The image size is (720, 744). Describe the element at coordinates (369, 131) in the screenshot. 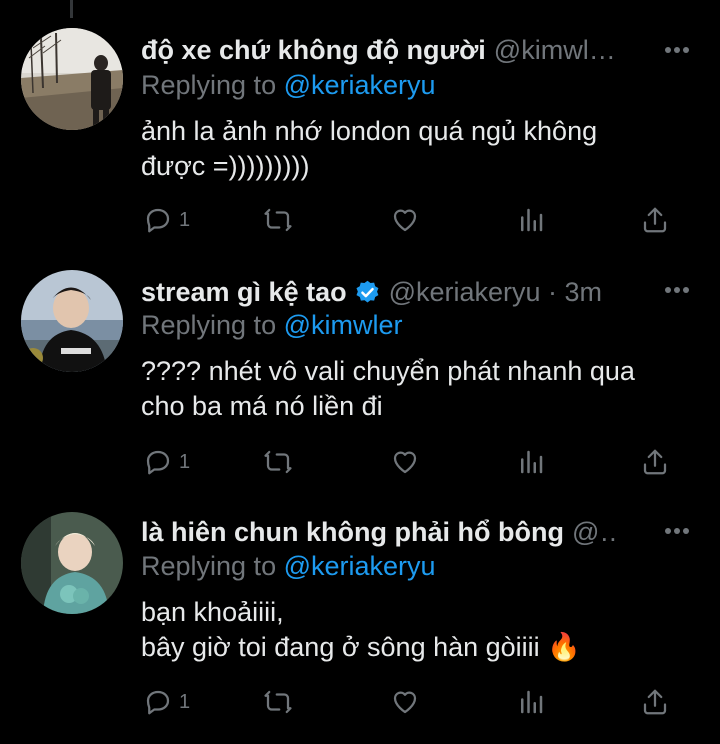

I see `tweet-text-line: ảnh la ảnh nhớ london quá ngủ không` at that location.